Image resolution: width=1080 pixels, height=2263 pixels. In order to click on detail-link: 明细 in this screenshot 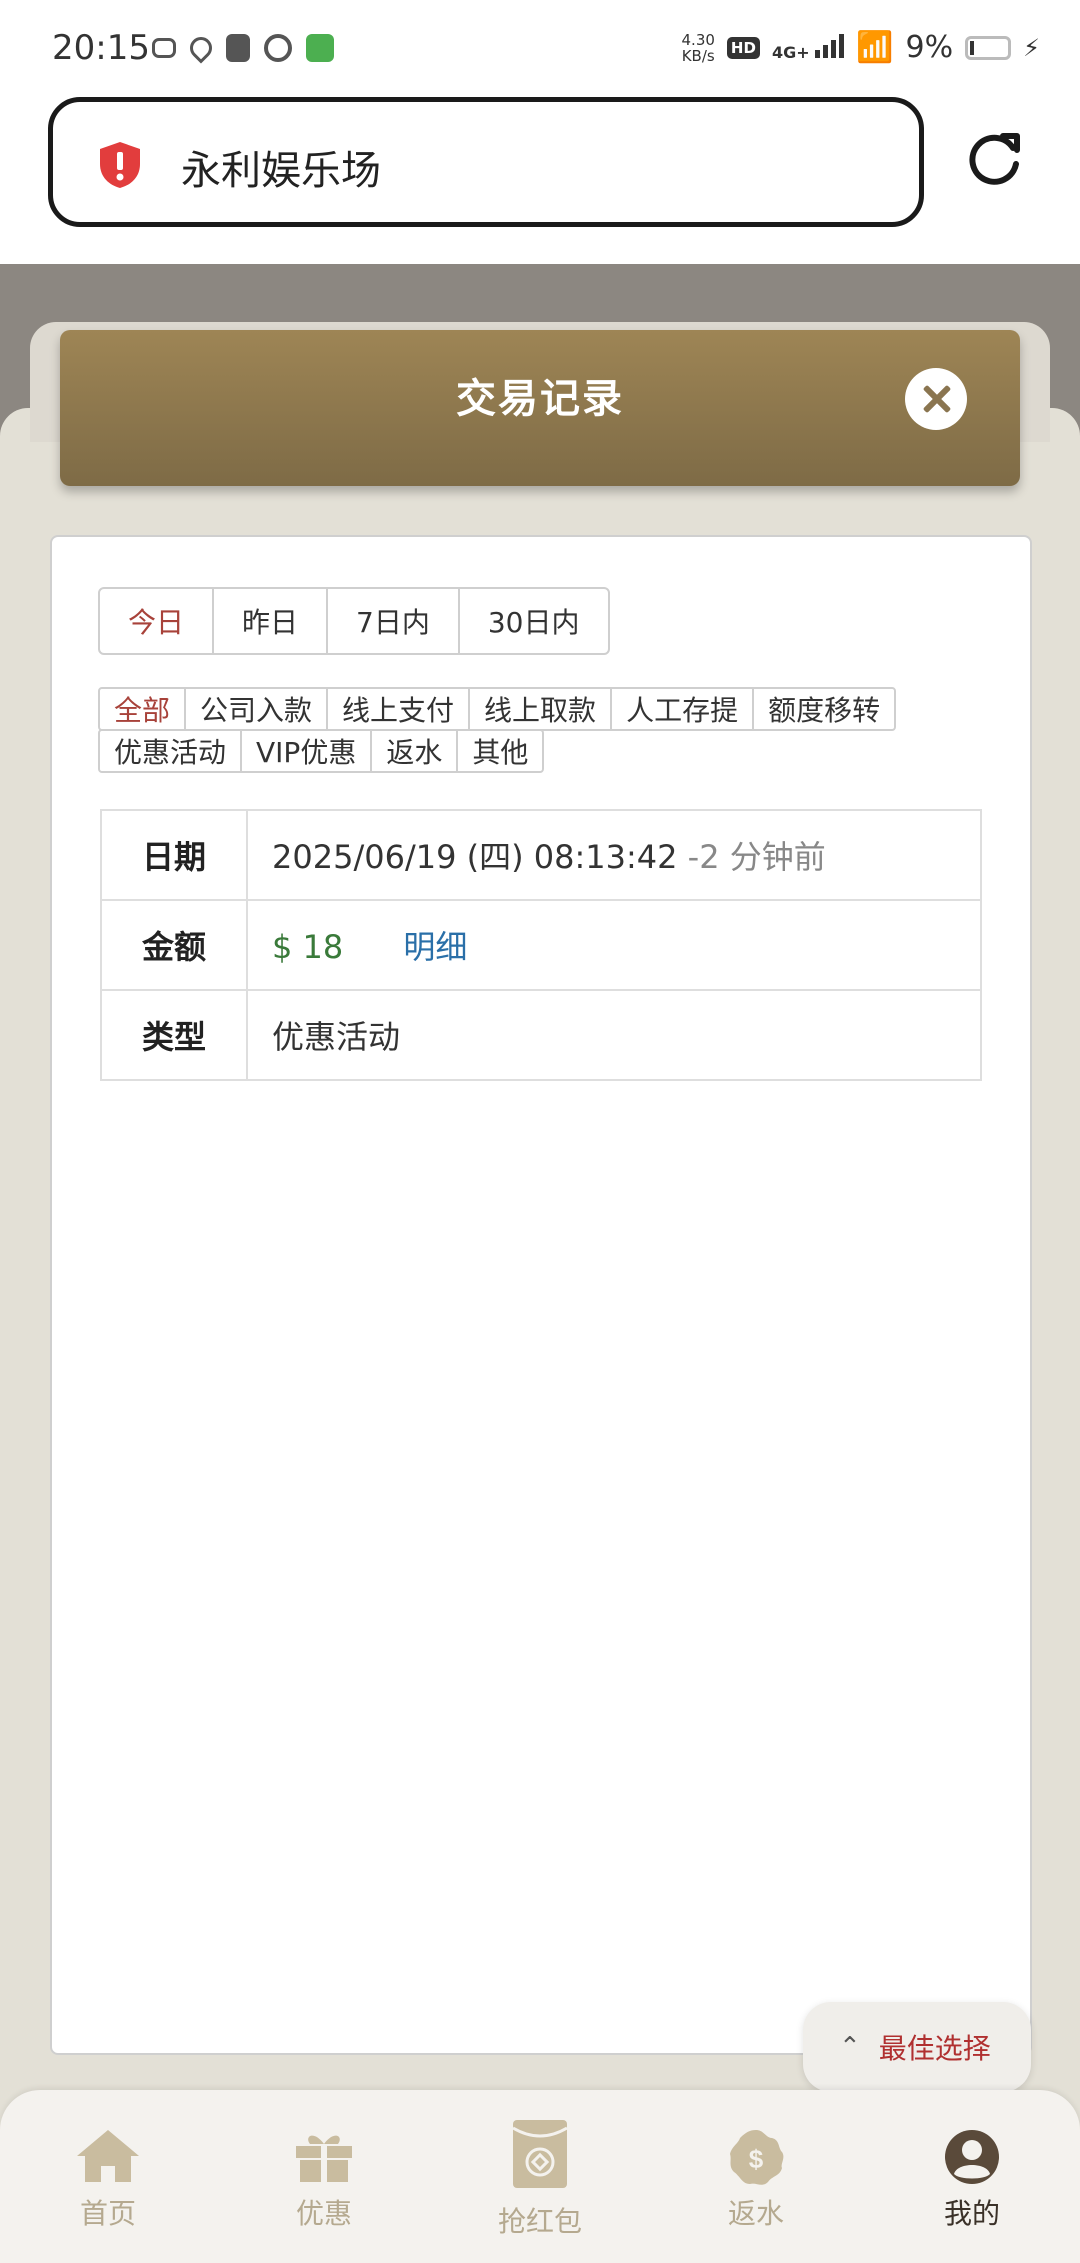, I will do `click(435, 947)`.